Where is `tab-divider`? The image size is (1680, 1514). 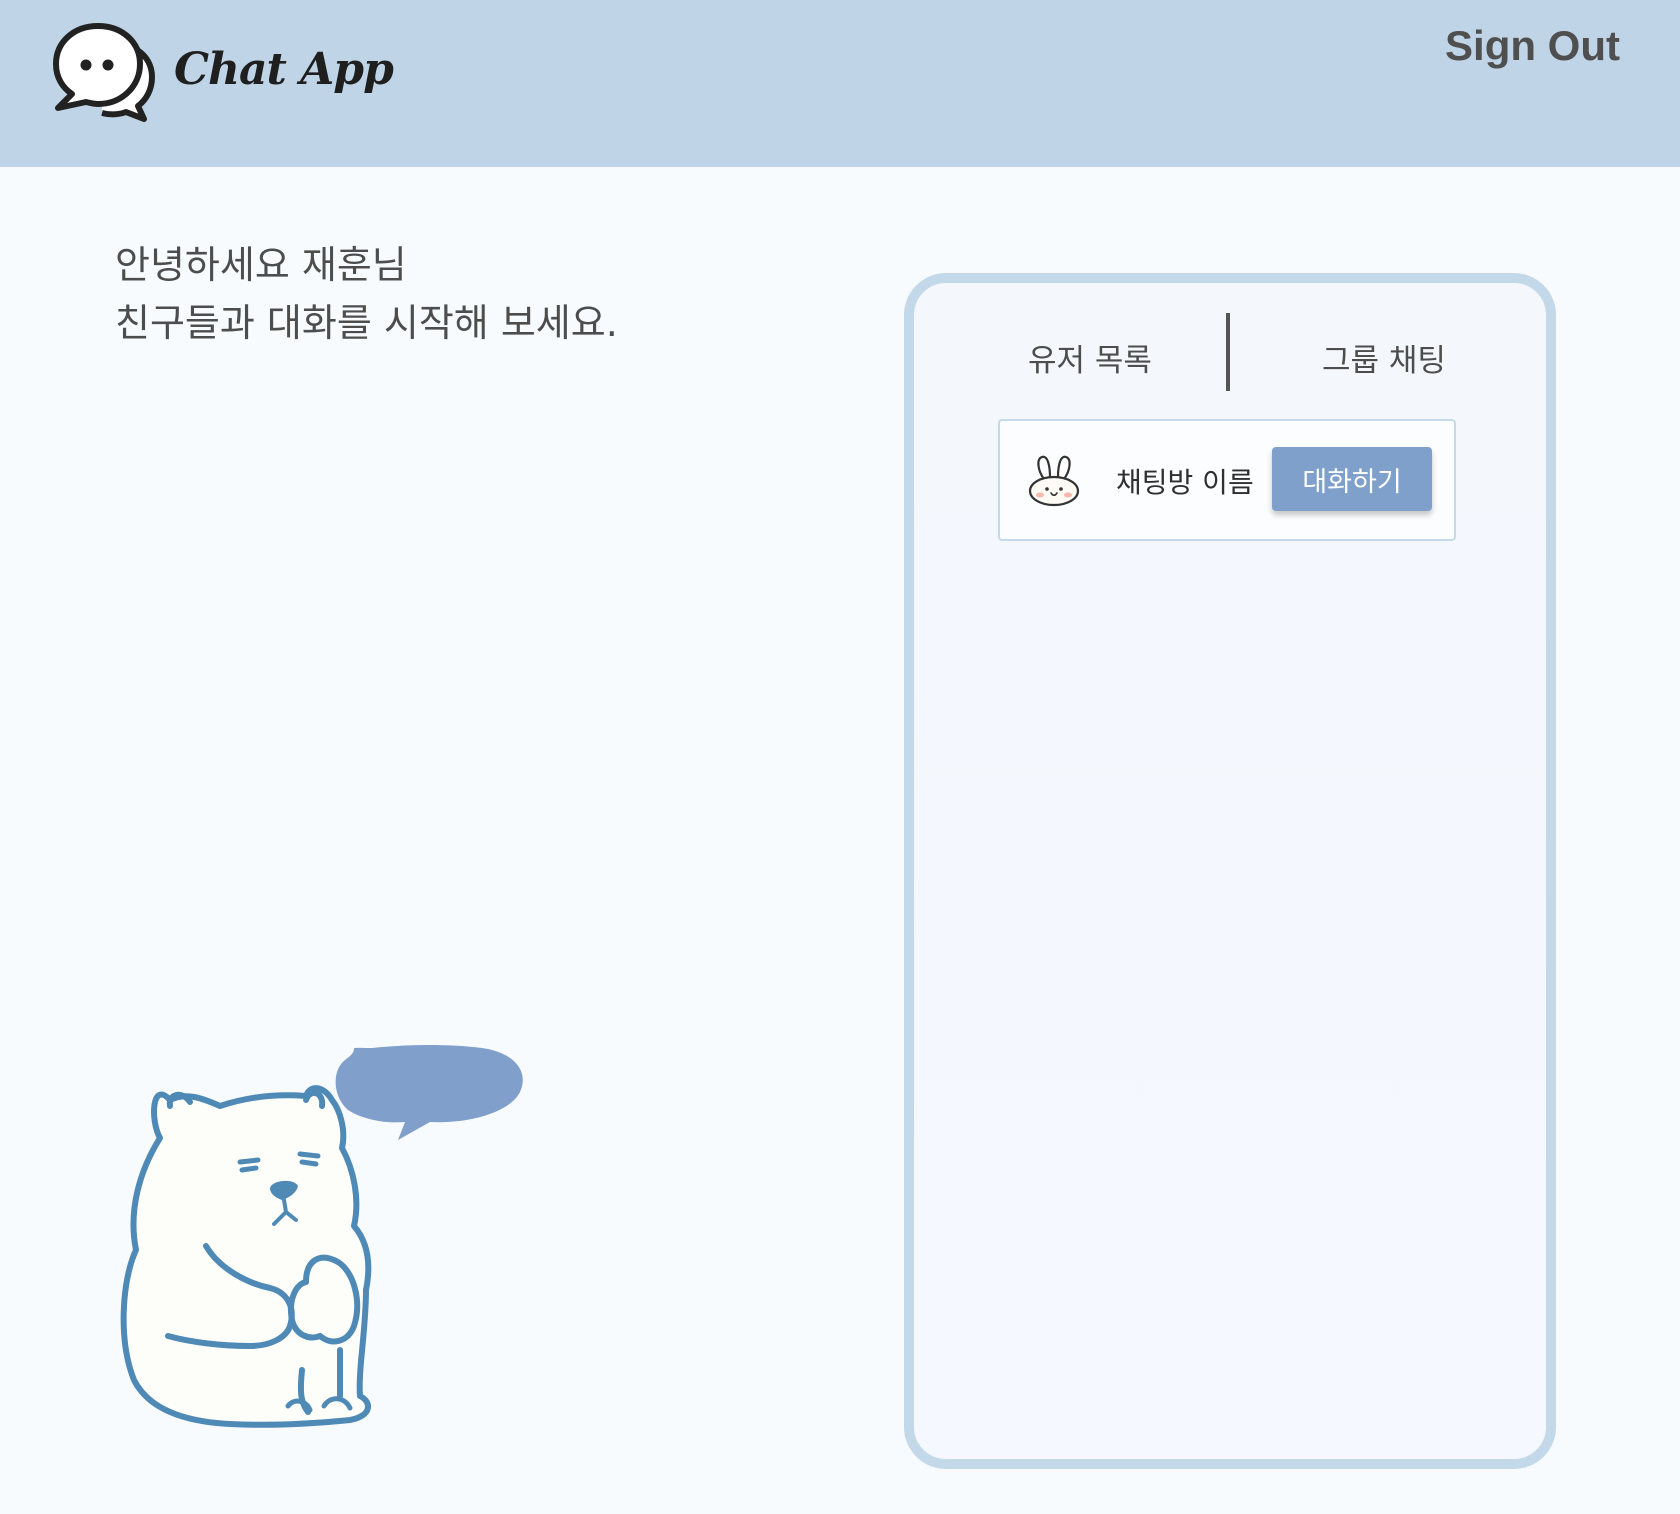 tab-divider is located at coordinates (1228, 352).